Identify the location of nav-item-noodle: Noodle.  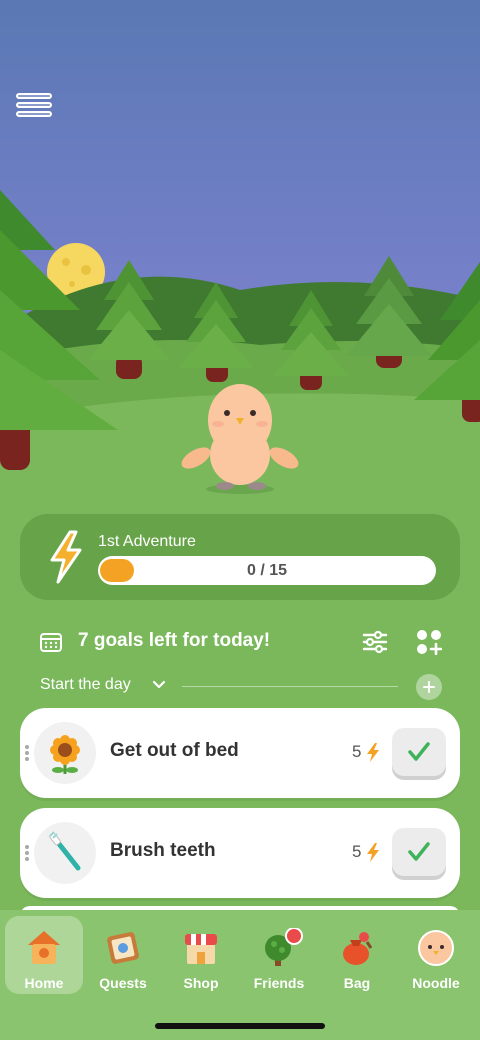
(436, 955).